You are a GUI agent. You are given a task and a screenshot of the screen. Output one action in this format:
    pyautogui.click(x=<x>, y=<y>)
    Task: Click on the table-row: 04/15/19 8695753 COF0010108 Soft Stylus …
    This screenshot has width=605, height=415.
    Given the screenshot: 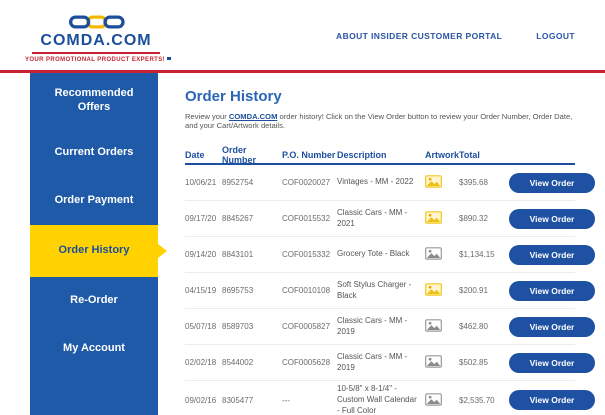 What is the action you would take?
    pyautogui.click(x=390, y=291)
    